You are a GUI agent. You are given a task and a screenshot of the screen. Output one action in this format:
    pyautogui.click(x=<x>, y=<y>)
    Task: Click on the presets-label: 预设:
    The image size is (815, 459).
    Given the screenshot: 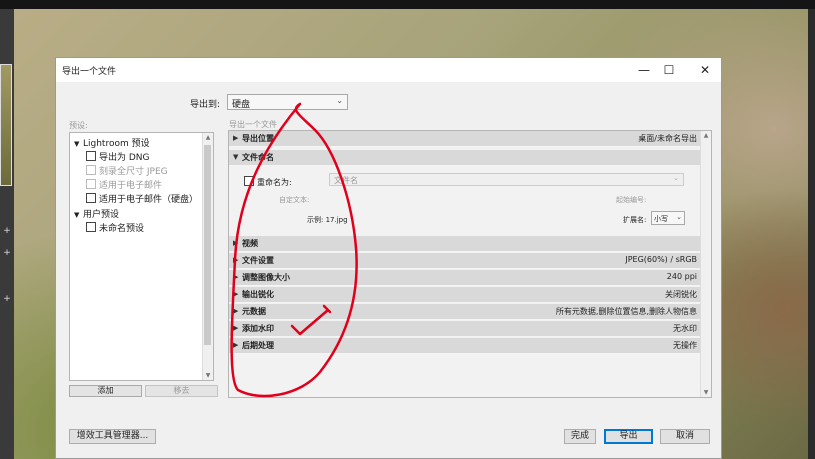 What is the action you would take?
    pyautogui.click(x=78, y=125)
    